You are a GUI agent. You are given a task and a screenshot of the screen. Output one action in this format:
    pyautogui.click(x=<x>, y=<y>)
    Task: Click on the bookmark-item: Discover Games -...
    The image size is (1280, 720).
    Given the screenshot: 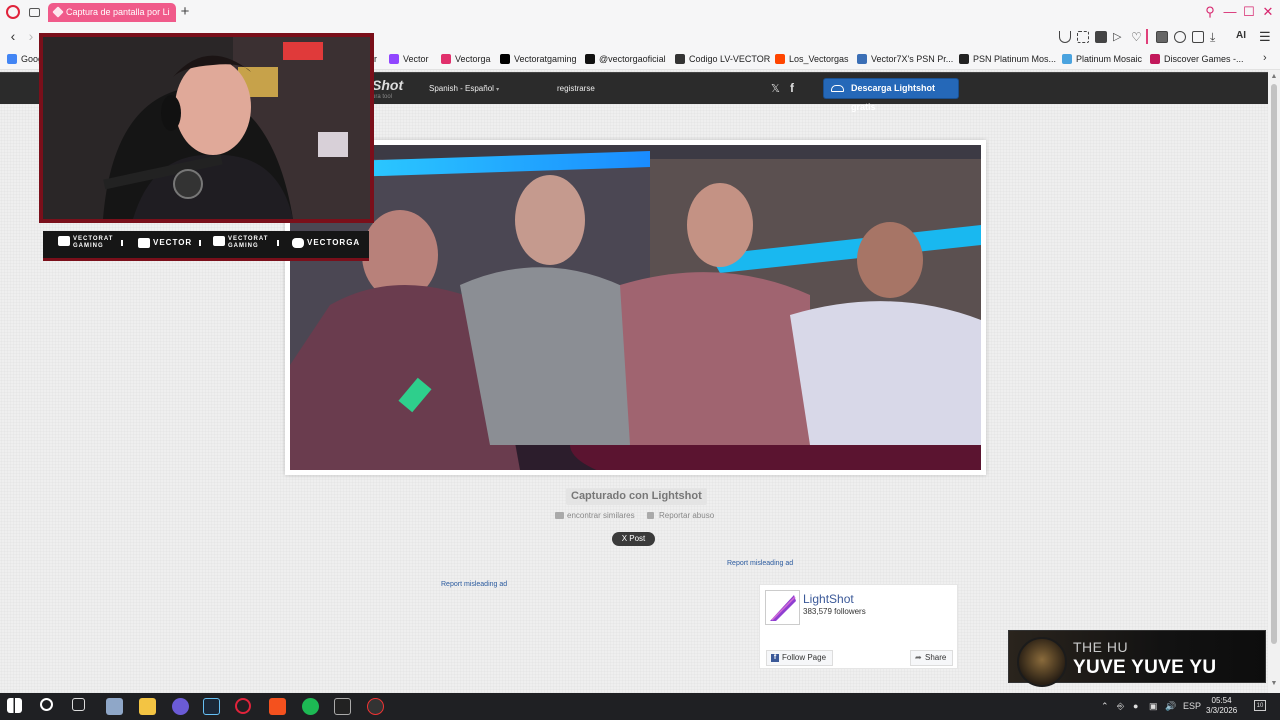 What is the action you would take?
    pyautogui.click(x=1197, y=59)
    